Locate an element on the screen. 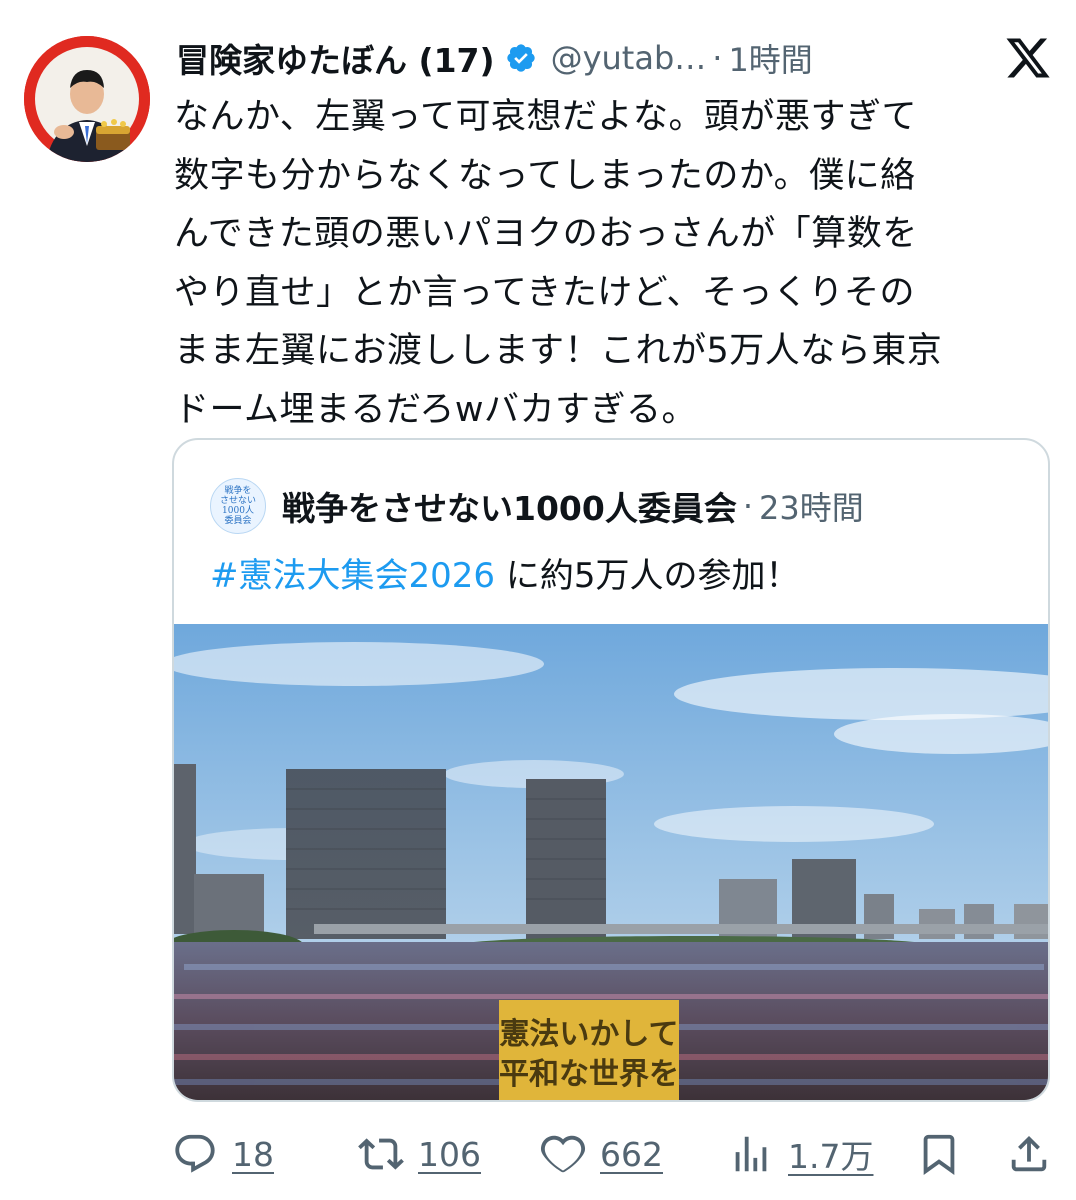  bookmark-button is located at coordinates (939, 1154).